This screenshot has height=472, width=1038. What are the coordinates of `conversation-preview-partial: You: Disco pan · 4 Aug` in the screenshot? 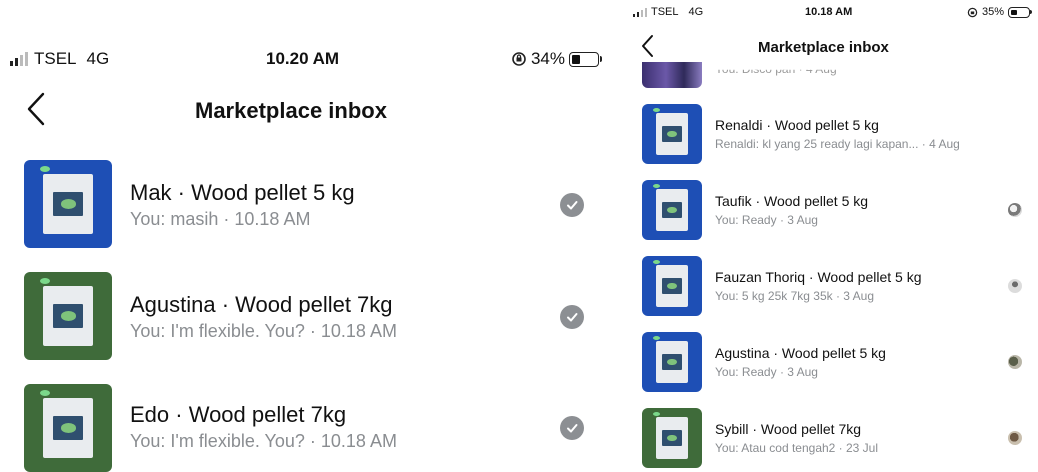 It's located at (776, 69).